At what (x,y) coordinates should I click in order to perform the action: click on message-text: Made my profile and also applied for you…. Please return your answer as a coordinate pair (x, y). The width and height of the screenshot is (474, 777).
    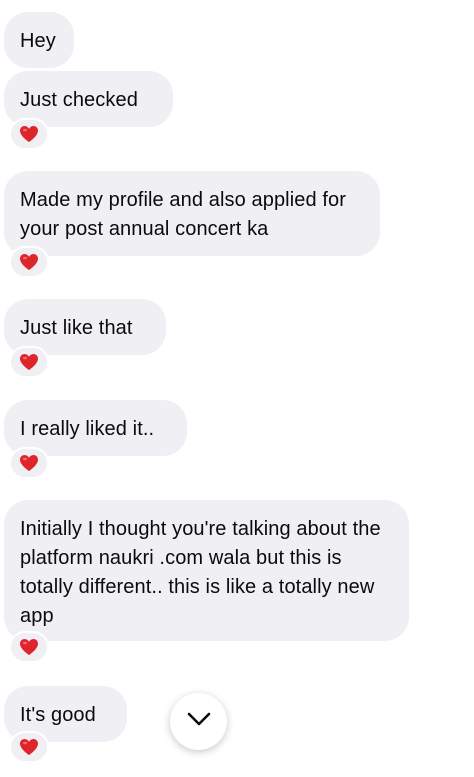
    Looking at the image, I should click on (183, 214).